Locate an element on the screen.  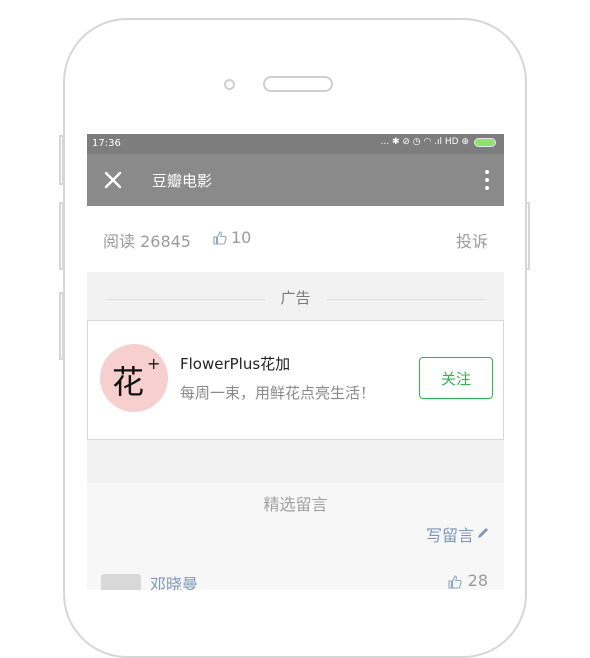
report-link: 投诉 is located at coordinates (472, 240).